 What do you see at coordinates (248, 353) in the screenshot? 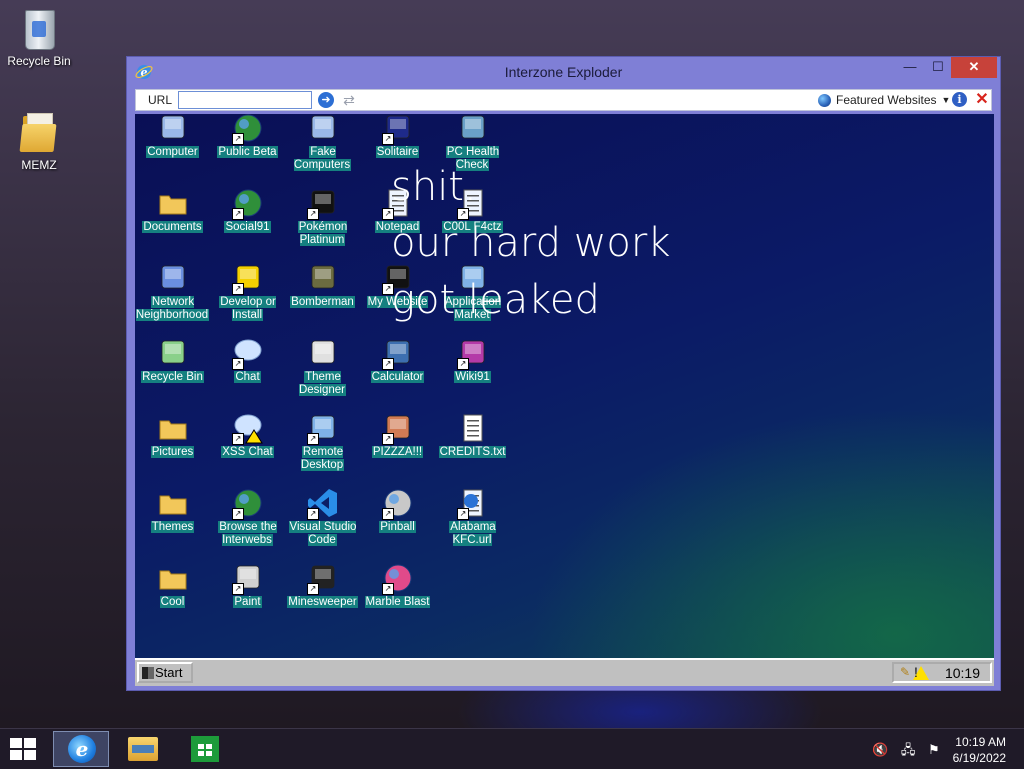
I see `chat-icon: ↗` at bounding box center [248, 353].